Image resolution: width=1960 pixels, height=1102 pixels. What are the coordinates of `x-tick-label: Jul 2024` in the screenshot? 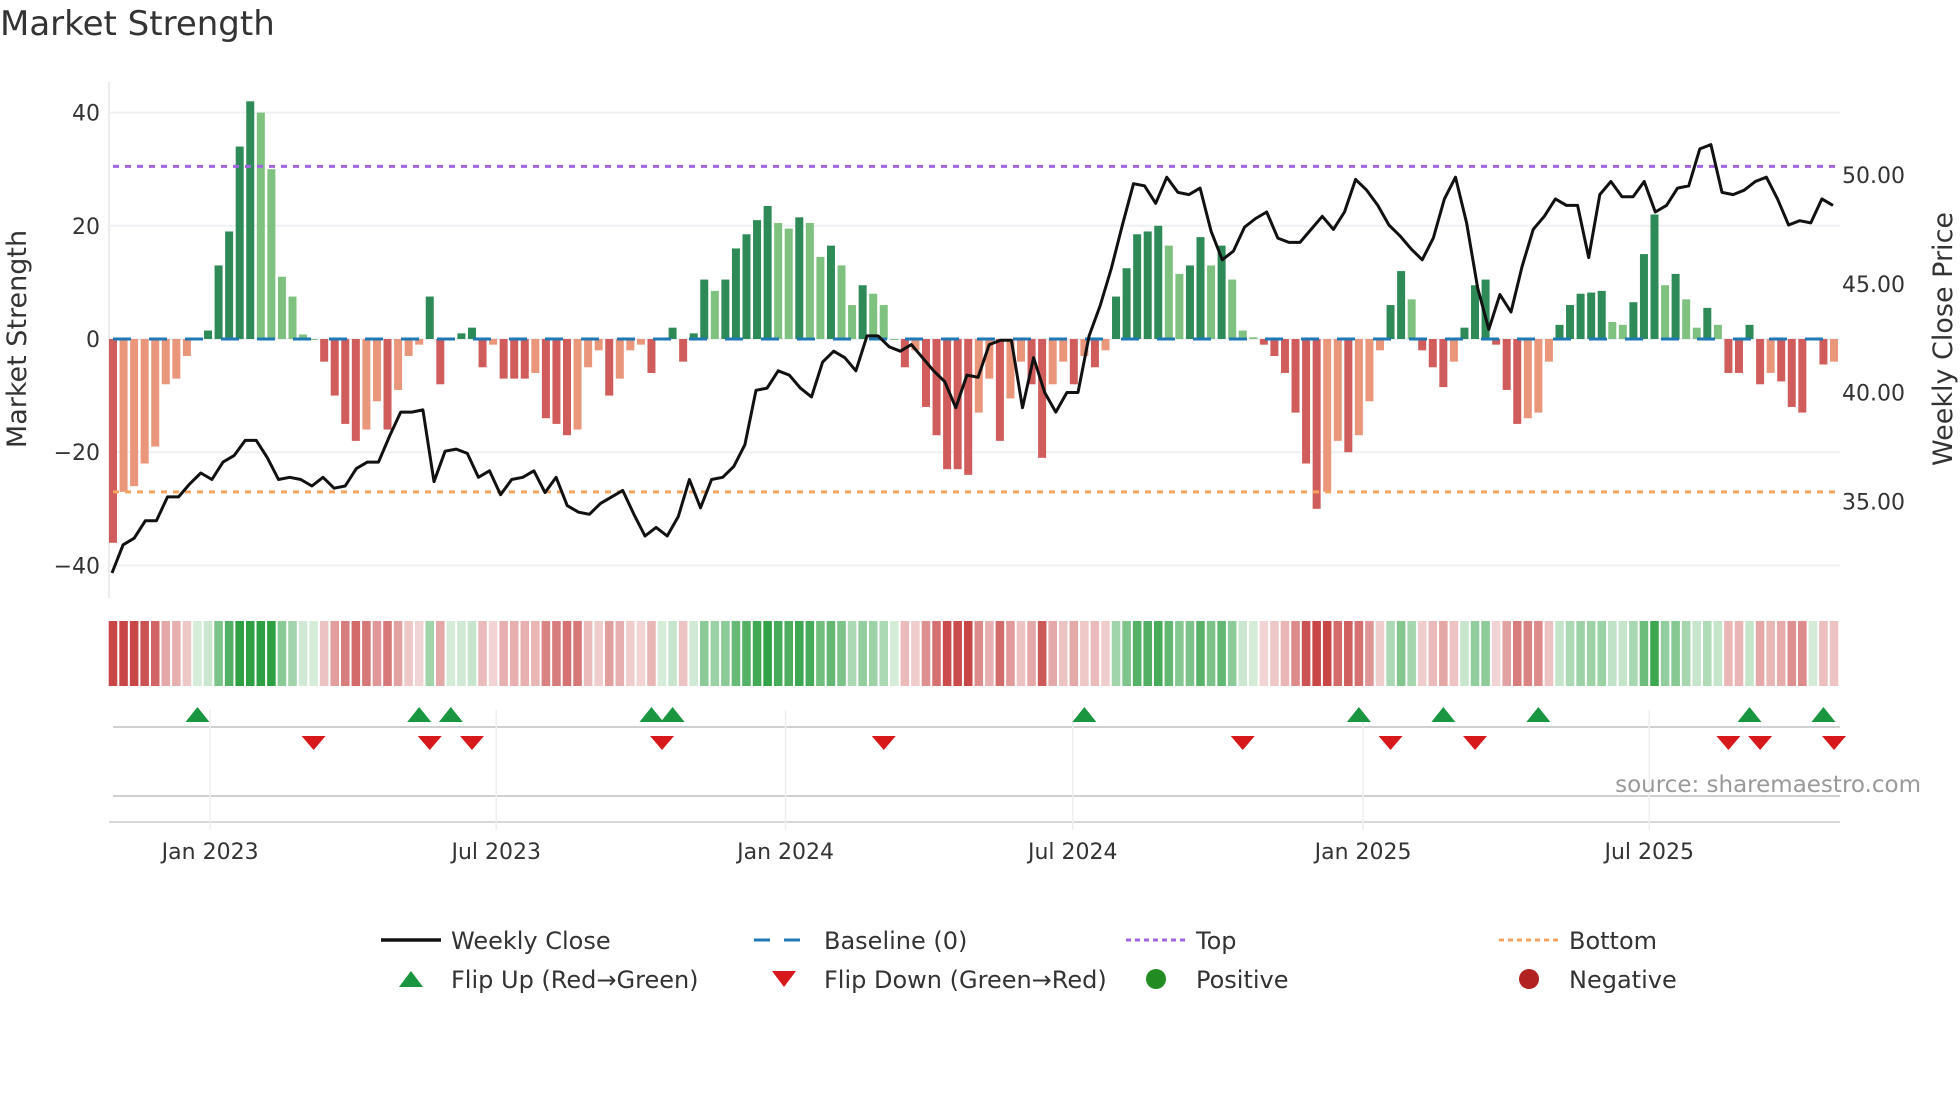 It's located at (1072, 852).